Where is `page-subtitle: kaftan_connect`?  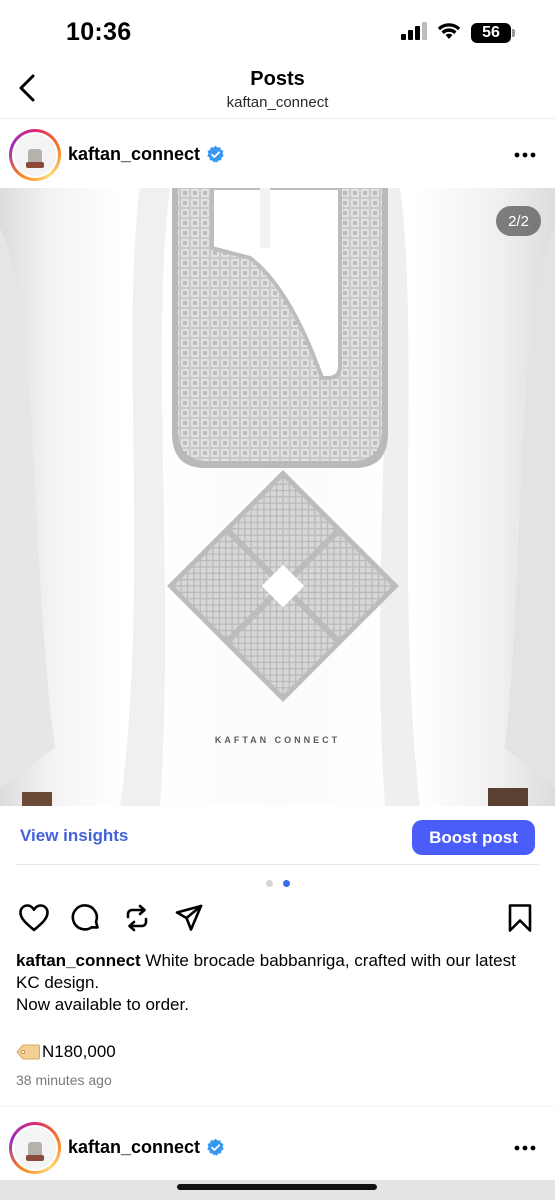
page-subtitle: kaftan_connect is located at coordinates (277, 102).